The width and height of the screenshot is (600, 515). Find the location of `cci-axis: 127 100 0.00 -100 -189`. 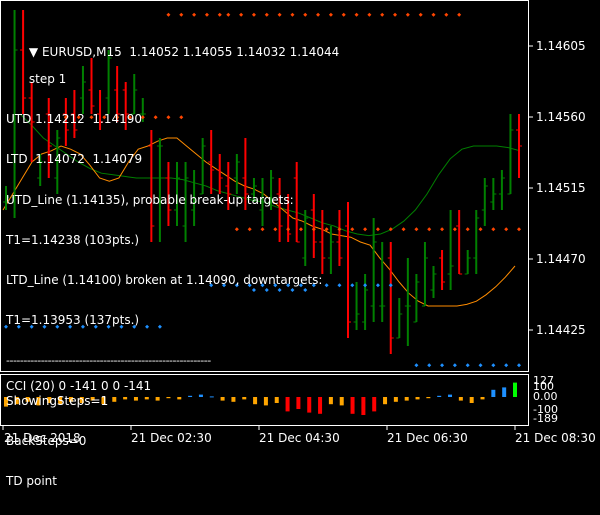

cci-axis: 127 100 0.00 -100 -189 is located at coordinates (545, 399).